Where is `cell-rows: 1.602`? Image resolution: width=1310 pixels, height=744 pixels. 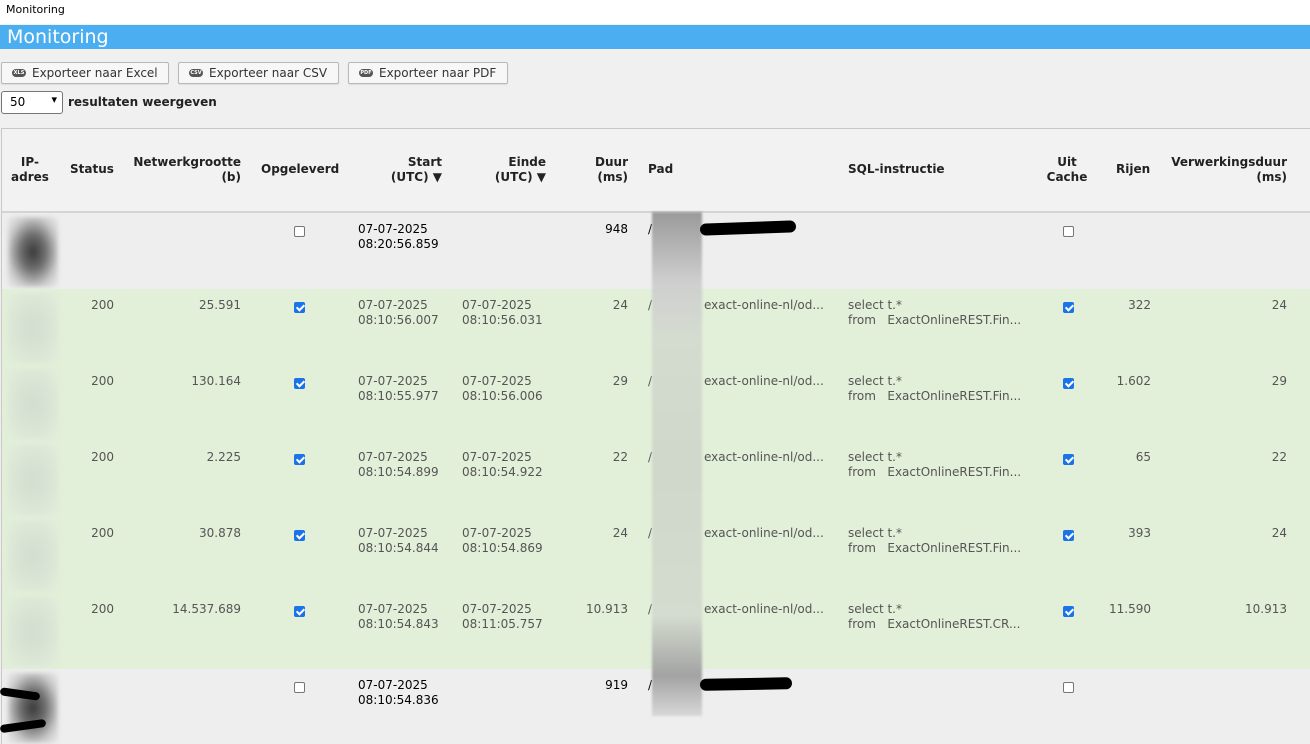 cell-rows: 1.602 is located at coordinates (1133, 381).